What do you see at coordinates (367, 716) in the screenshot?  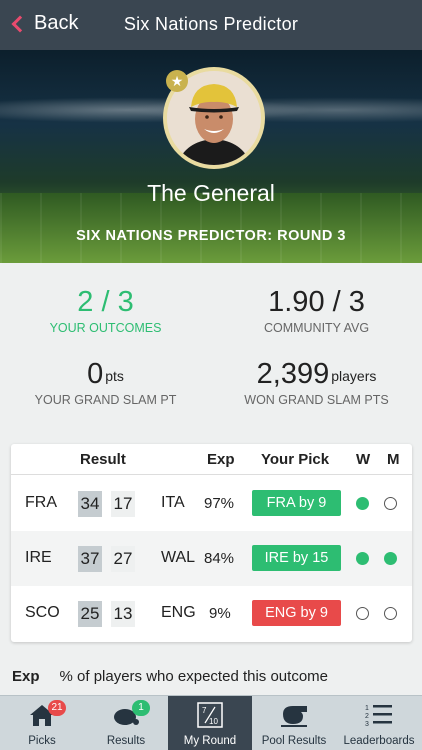 I see `rank-number: 2` at bounding box center [367, 716].